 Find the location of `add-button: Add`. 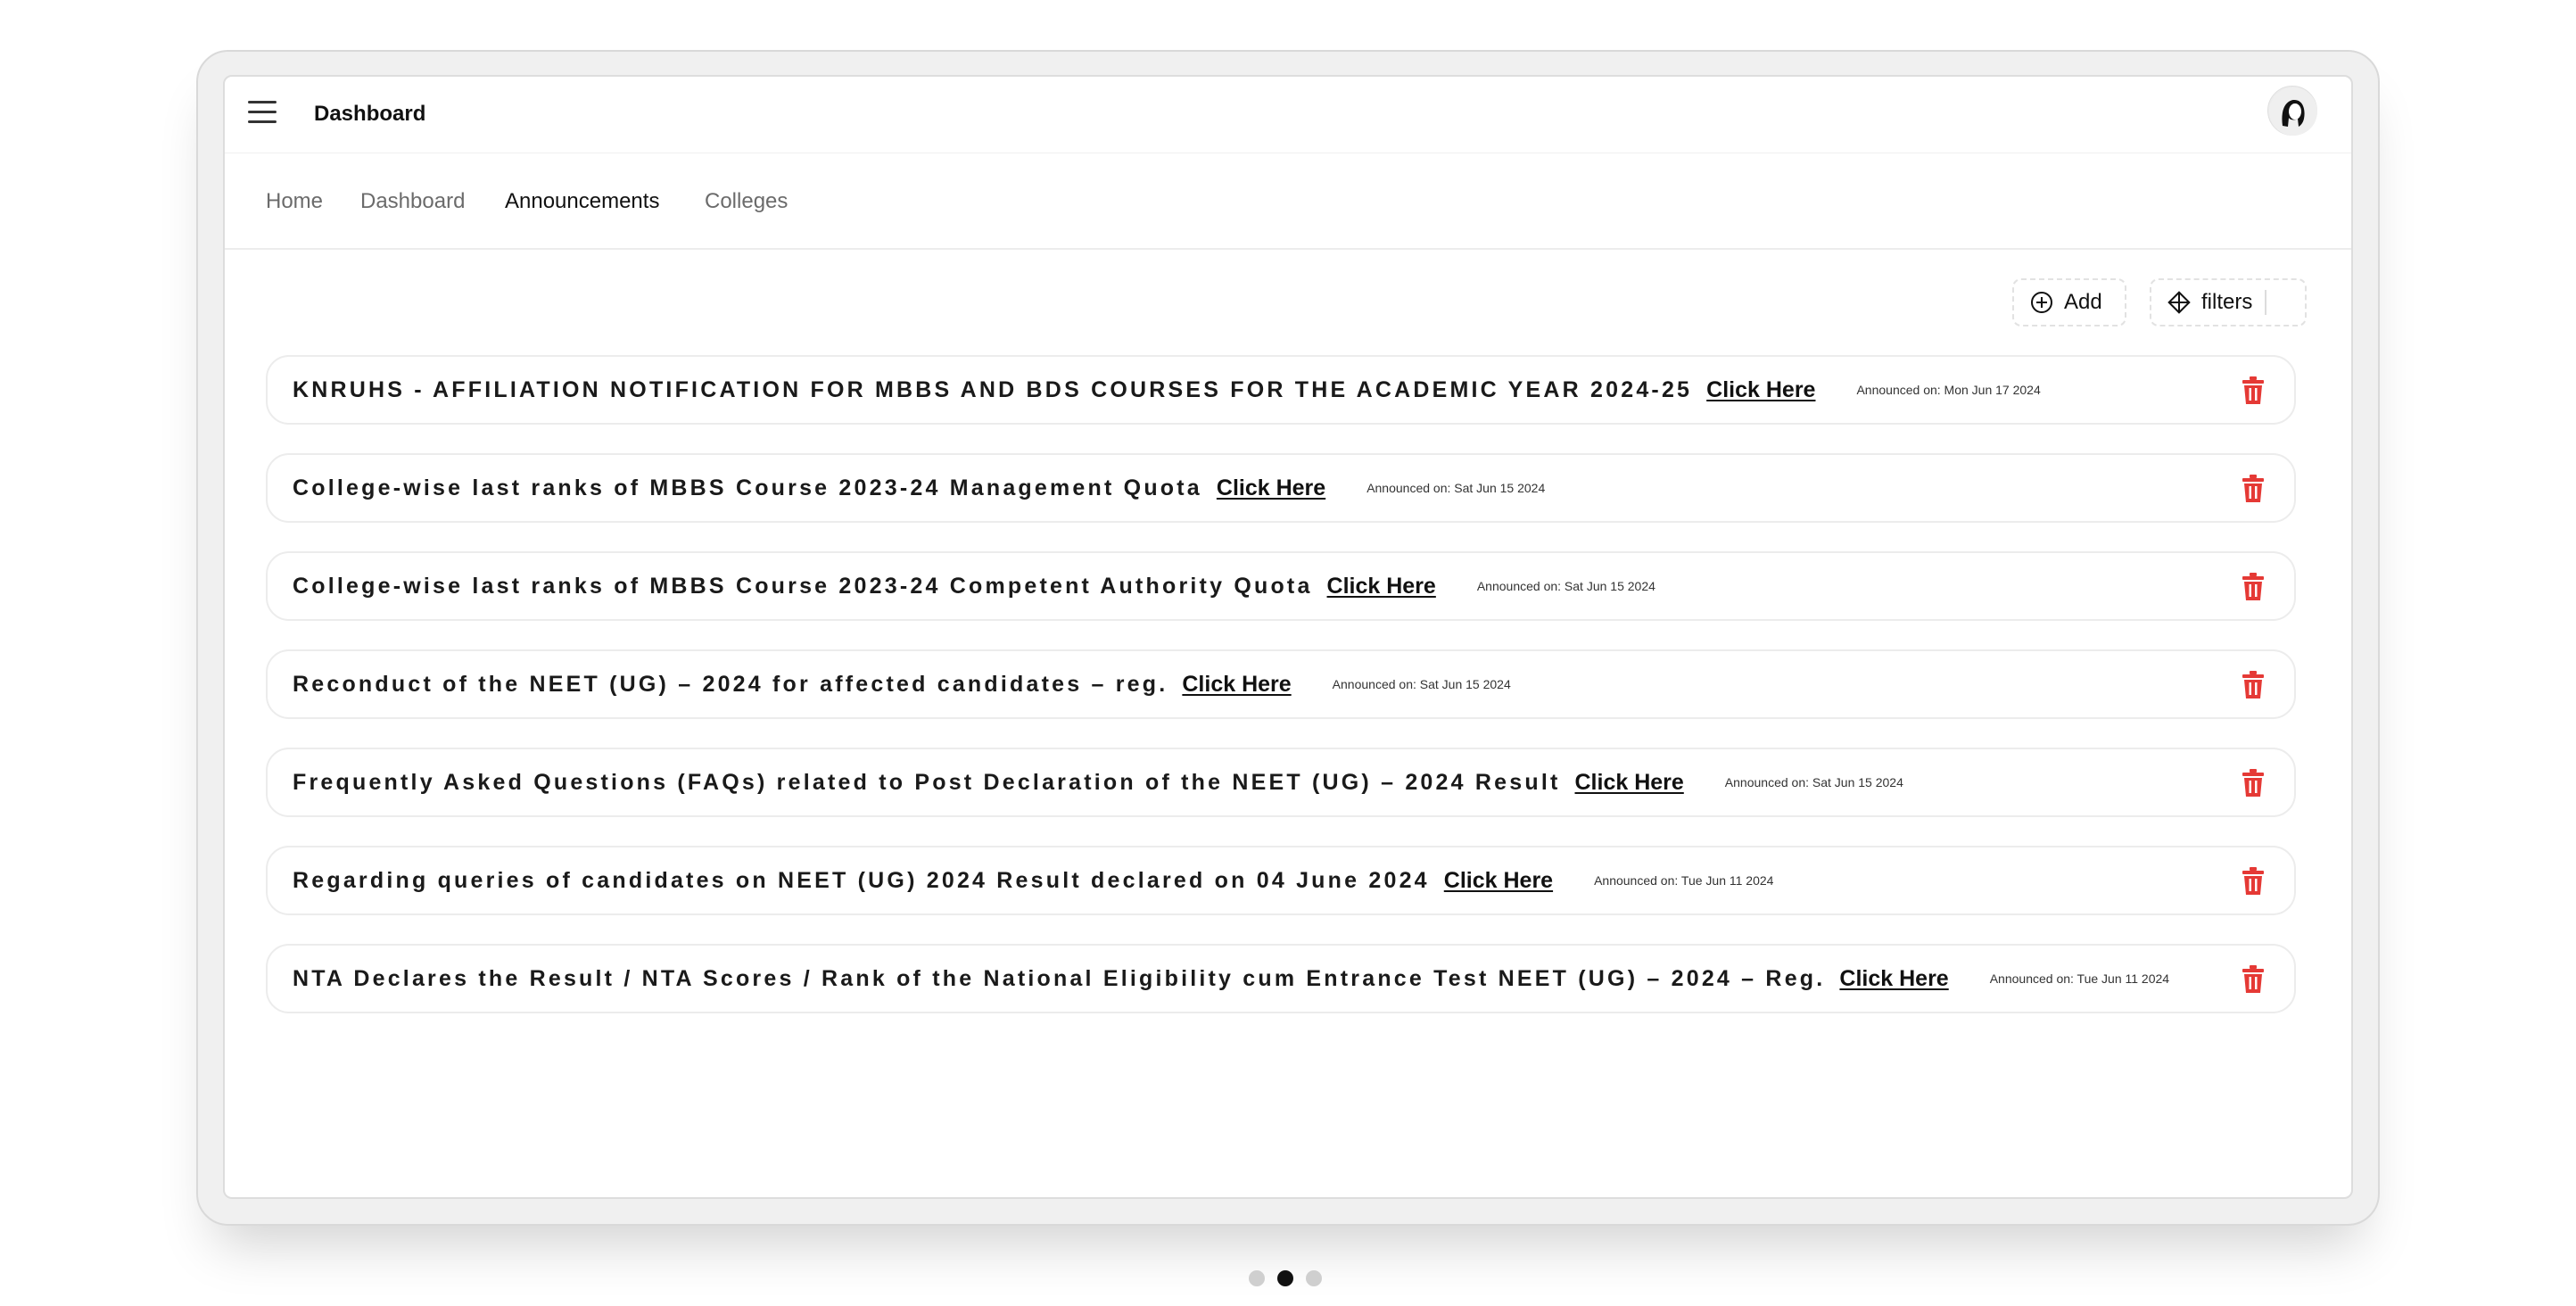

add-button: Add is located at coordinates (2069, 302).